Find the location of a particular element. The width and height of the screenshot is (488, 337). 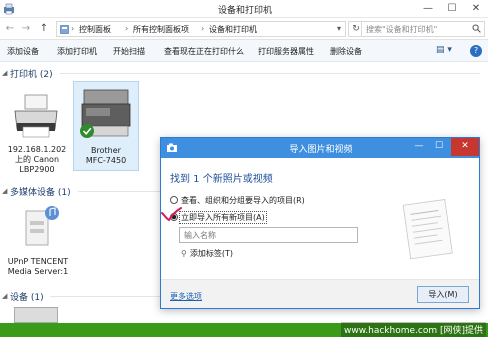

radio-review is located at coordinates (174, 200).